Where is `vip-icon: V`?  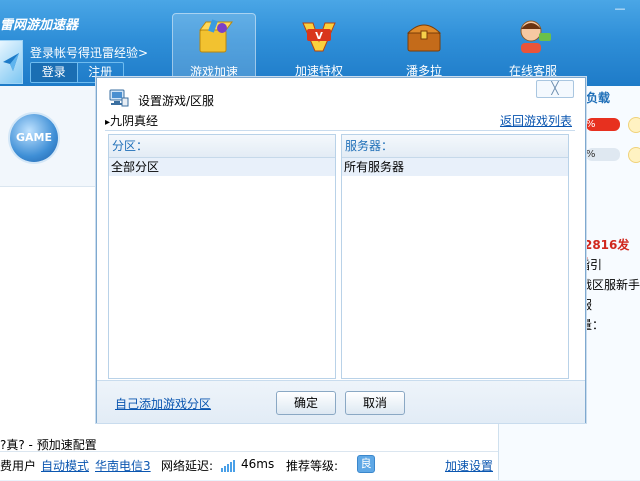 vip-icon: V is located at coordinates (319, 37).